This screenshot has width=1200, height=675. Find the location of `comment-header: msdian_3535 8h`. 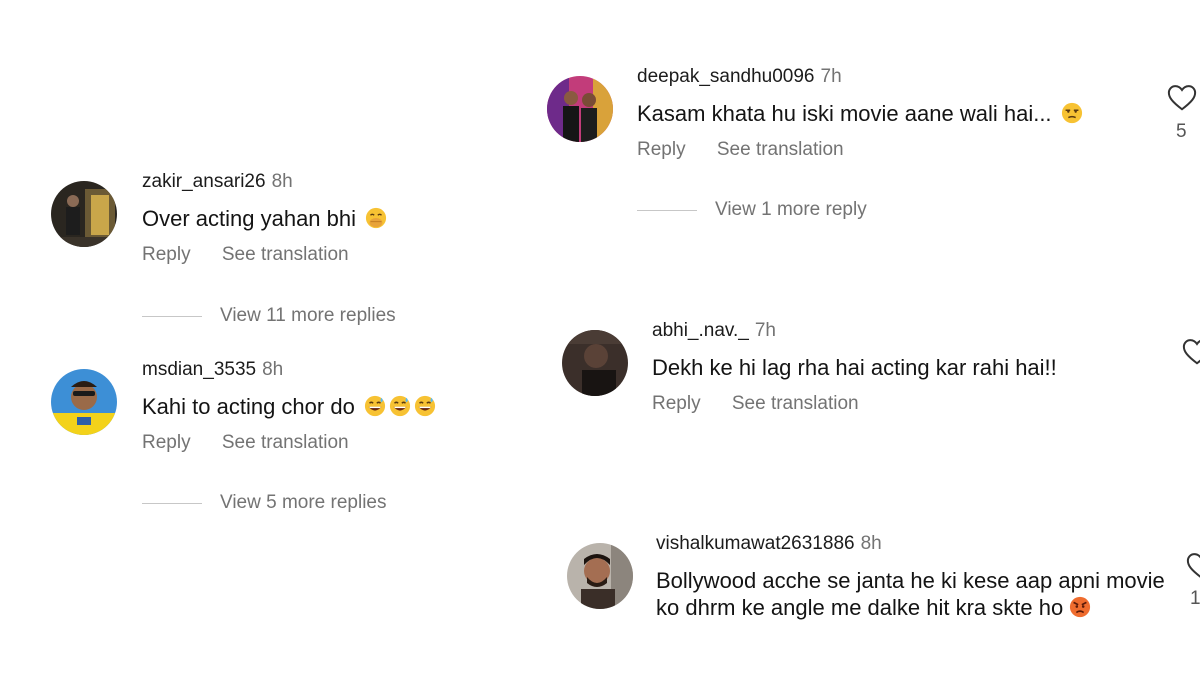

comment-header: msdian_3535 8h is located at coordinates (212, 370).